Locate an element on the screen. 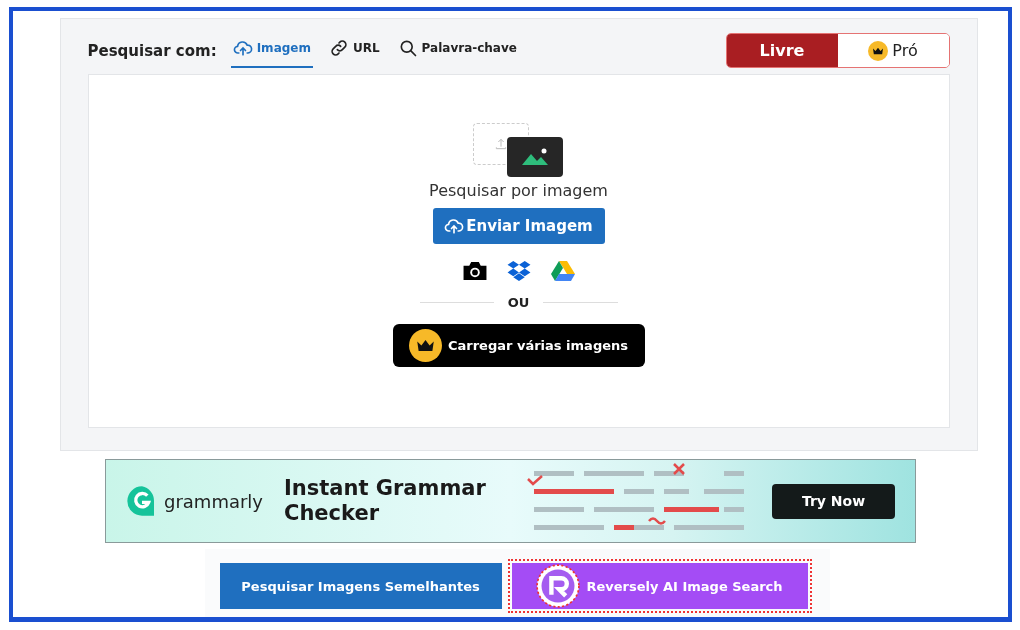 This screenshot has width=1020, height=630. search-tab: Imagem is located at coordinates (271, 50).